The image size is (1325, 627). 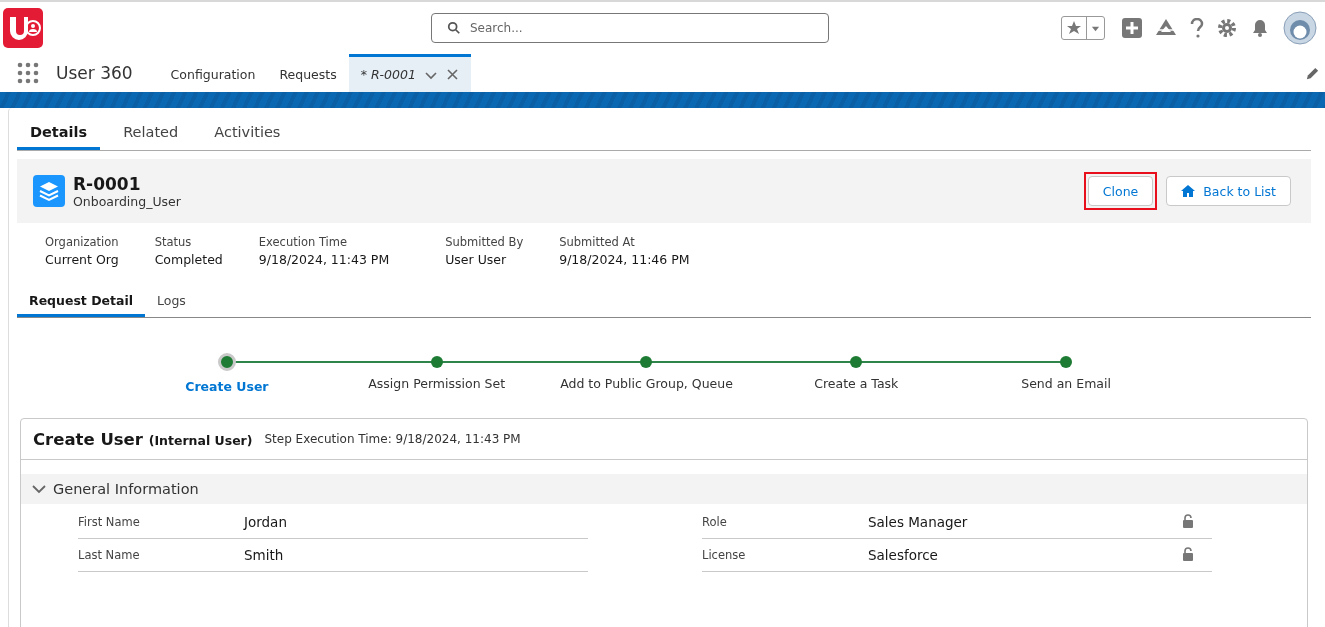 I want to click on favorites-button, so click(x=1083, y=28).